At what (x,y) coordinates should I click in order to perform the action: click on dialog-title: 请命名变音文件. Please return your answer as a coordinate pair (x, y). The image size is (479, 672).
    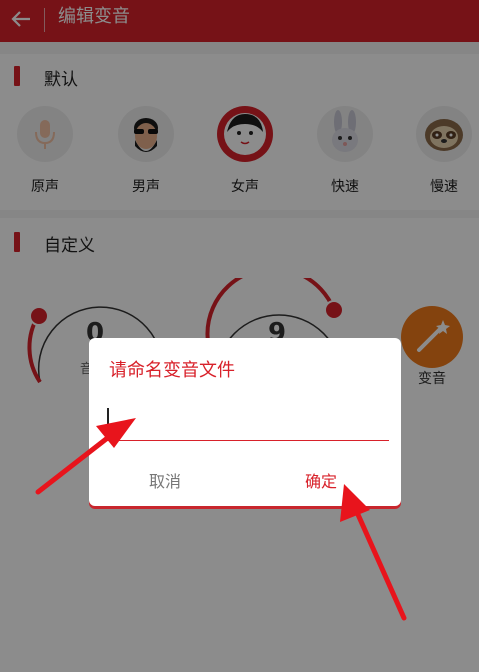
    Looking at the image, I should click on (172, 370).